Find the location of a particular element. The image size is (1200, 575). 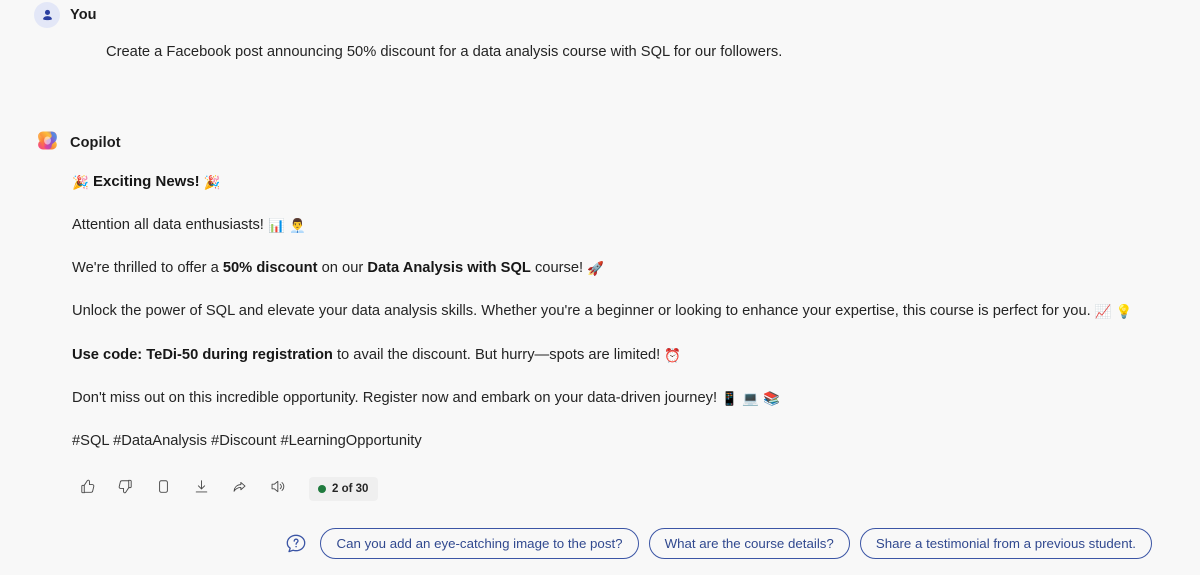

message-action-toolbar: 2 of 30 is located at coordinates (225, 489).